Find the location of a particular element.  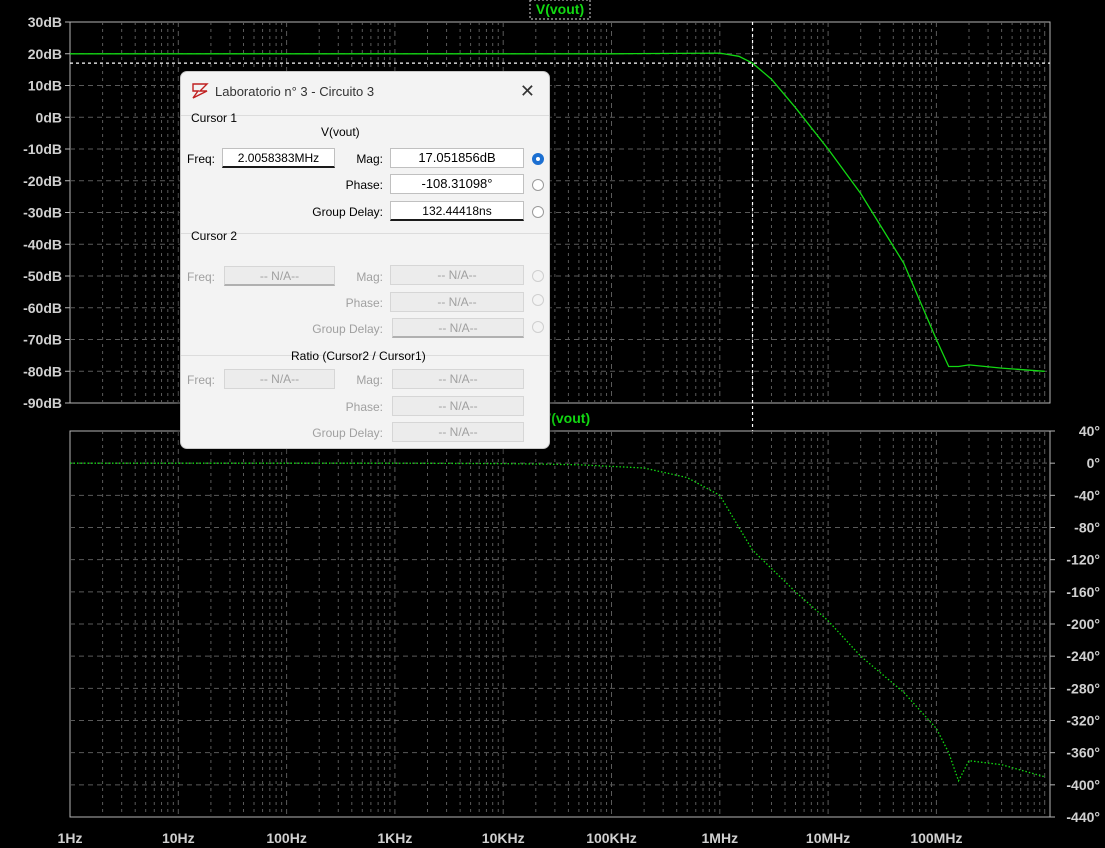

y-tick-label: -440° is located at coordinates (1083, 817).